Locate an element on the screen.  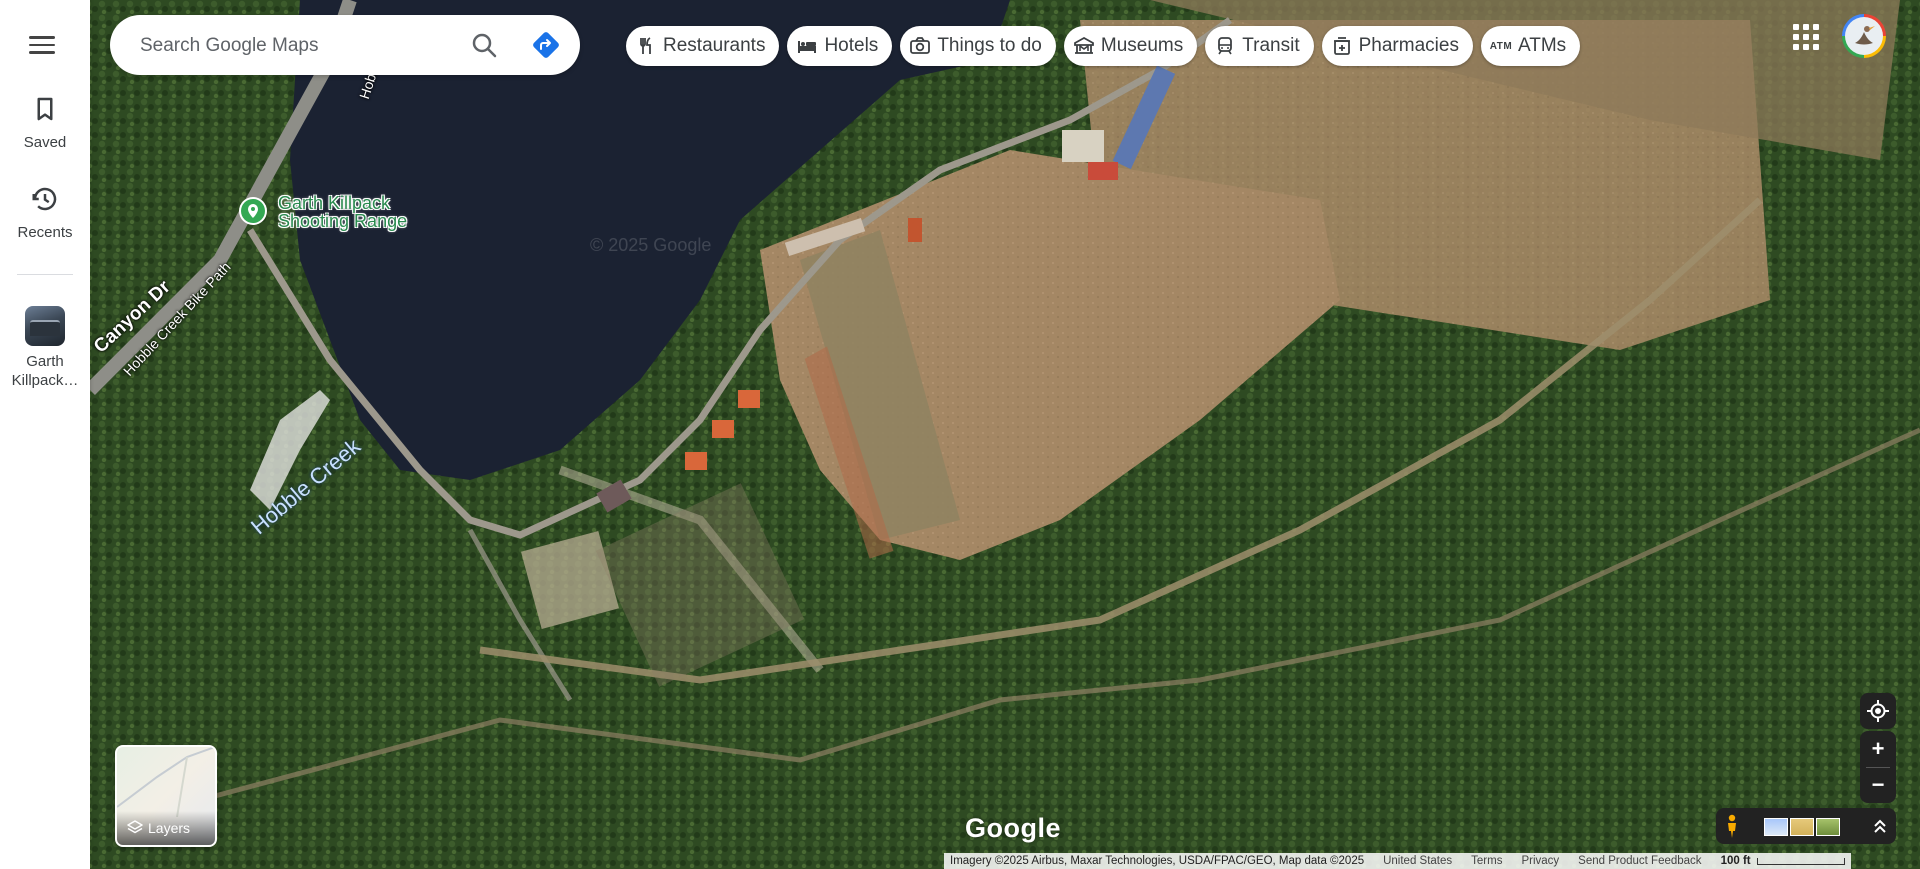
pegman-icon is located at coordinates (1732, 826).